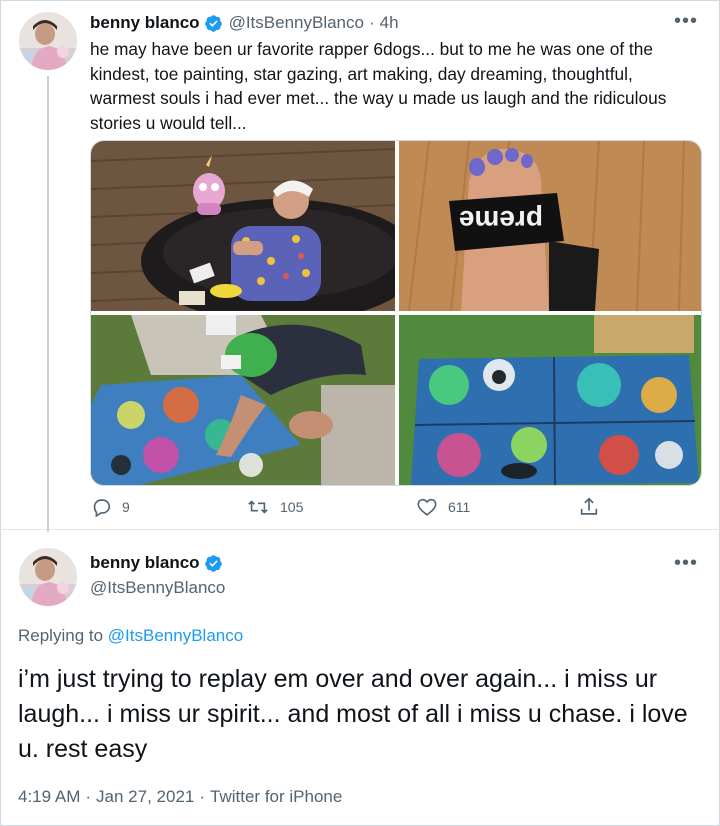 Image resolution: width=720 pixels, height=826 pixels. I want to click on reply-author: benny blanco, so click(159, 563).